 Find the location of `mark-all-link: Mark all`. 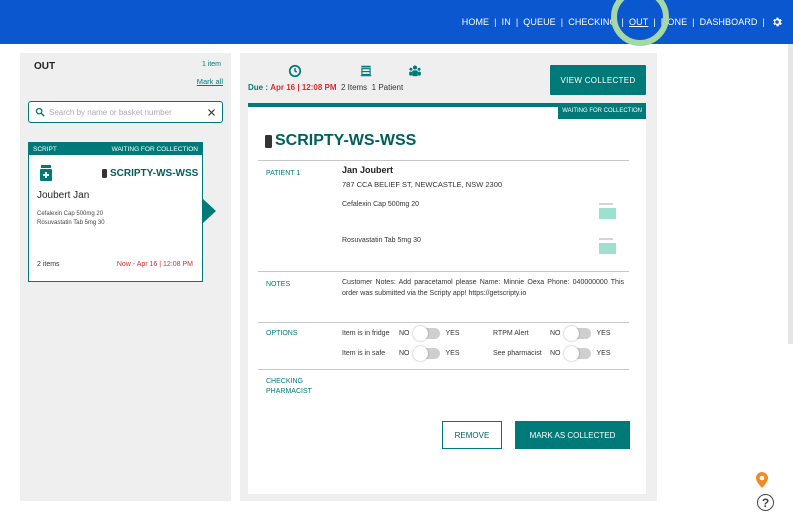

mark-all-link: Mark all is located at coordinates (210, 81).